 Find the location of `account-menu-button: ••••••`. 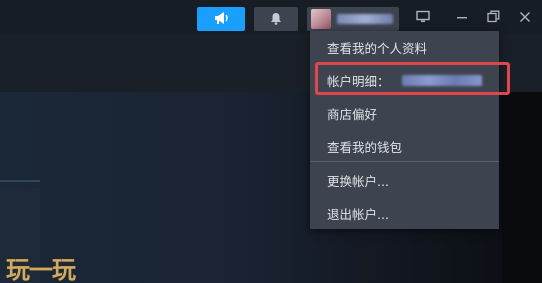

account-menu-button: •••••• is located at coordinates (353, 19).